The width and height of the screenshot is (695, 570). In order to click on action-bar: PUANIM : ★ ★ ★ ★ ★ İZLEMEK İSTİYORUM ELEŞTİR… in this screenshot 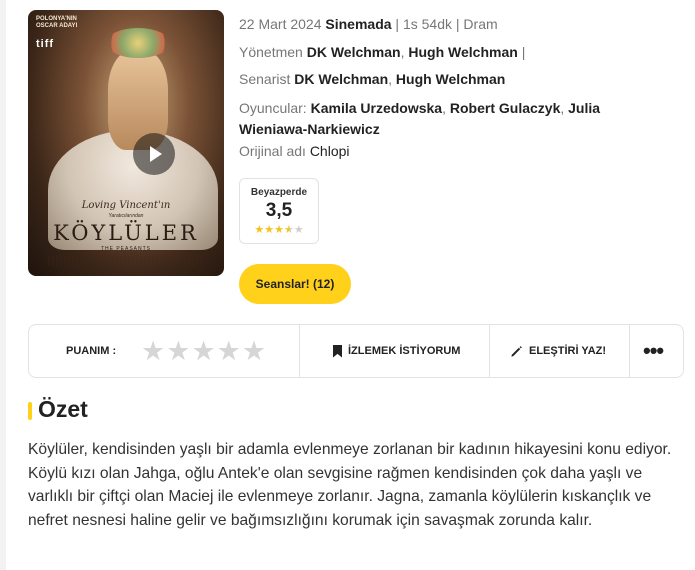, I will do `click(356, 351)`.